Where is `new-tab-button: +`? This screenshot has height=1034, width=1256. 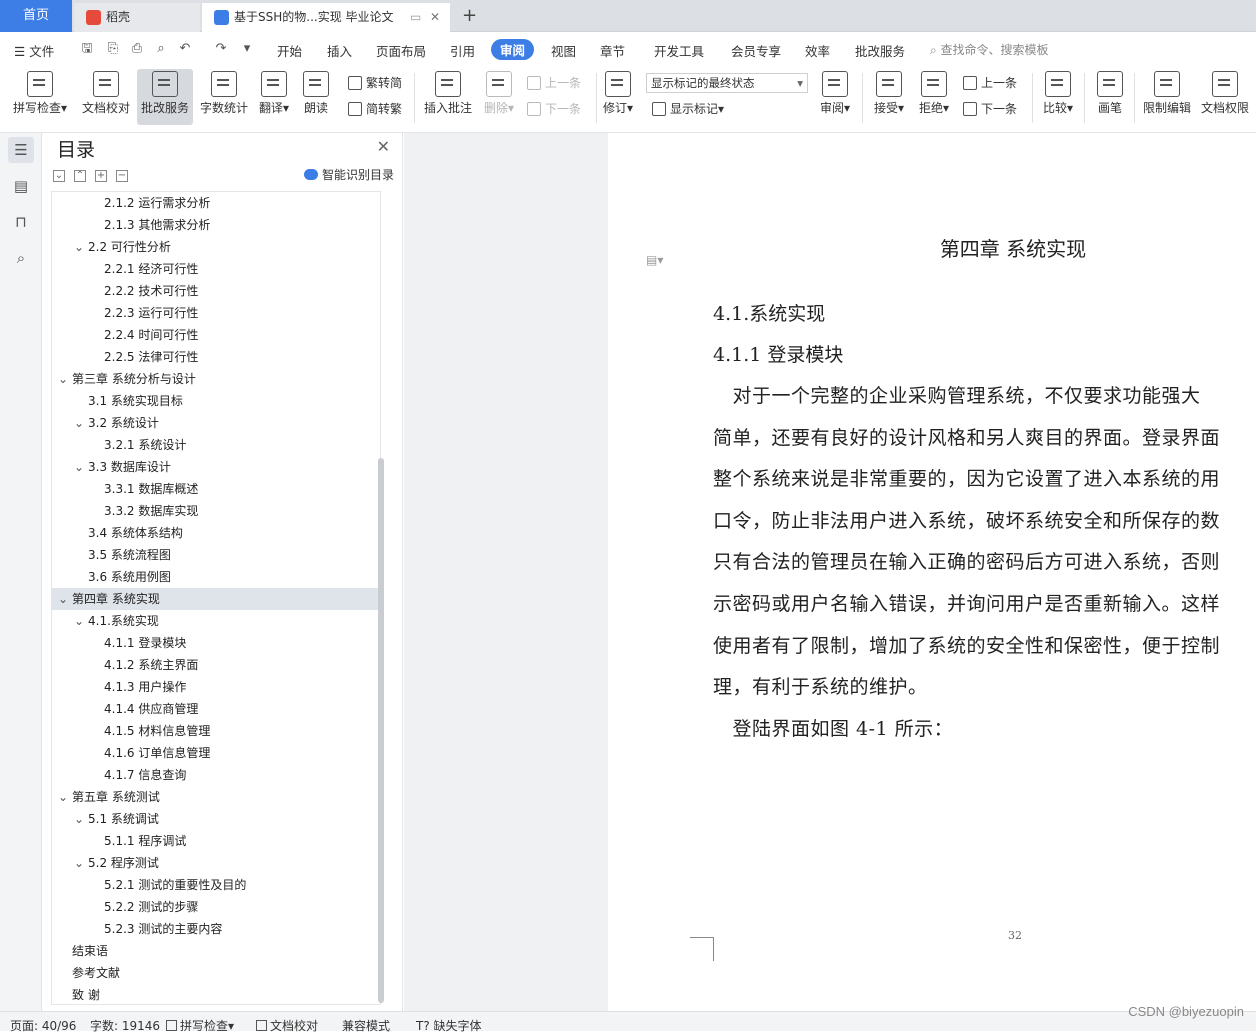
new-tab-button: + is located at coordinates (469, 16).